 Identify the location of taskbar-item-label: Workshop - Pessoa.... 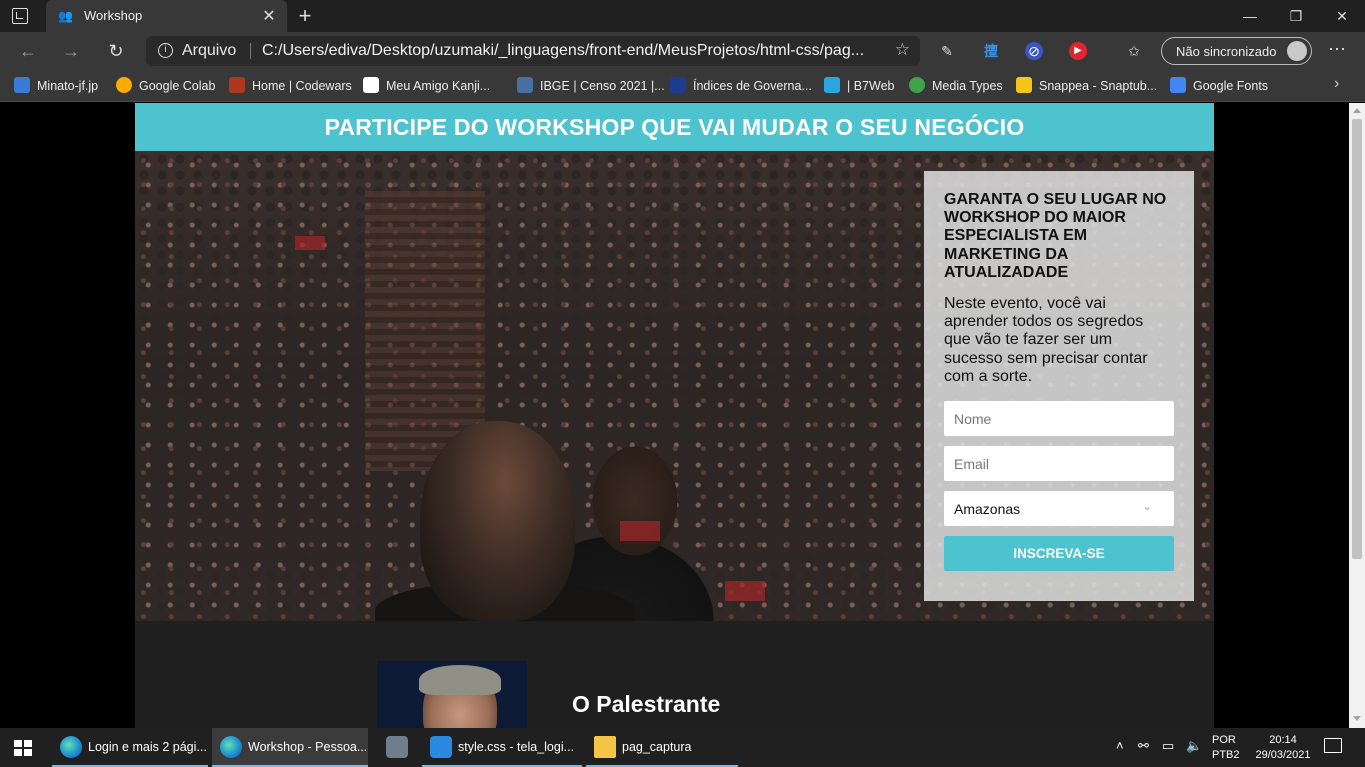
(308, 747).